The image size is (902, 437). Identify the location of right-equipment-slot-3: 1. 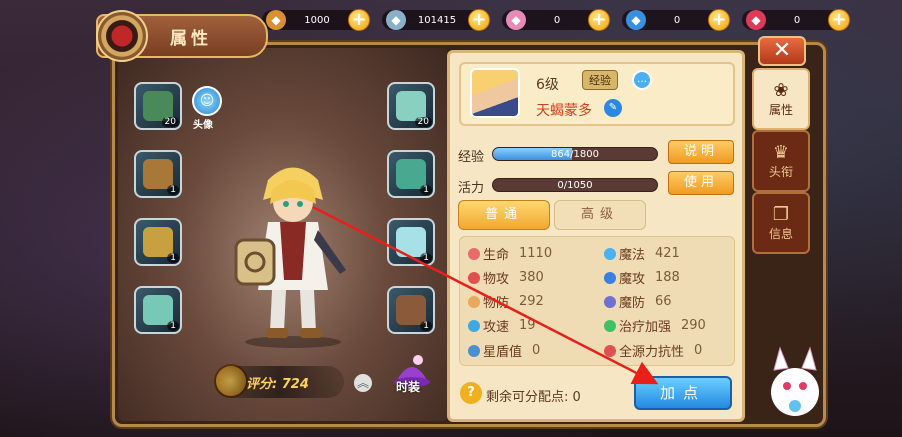
(411, 310).